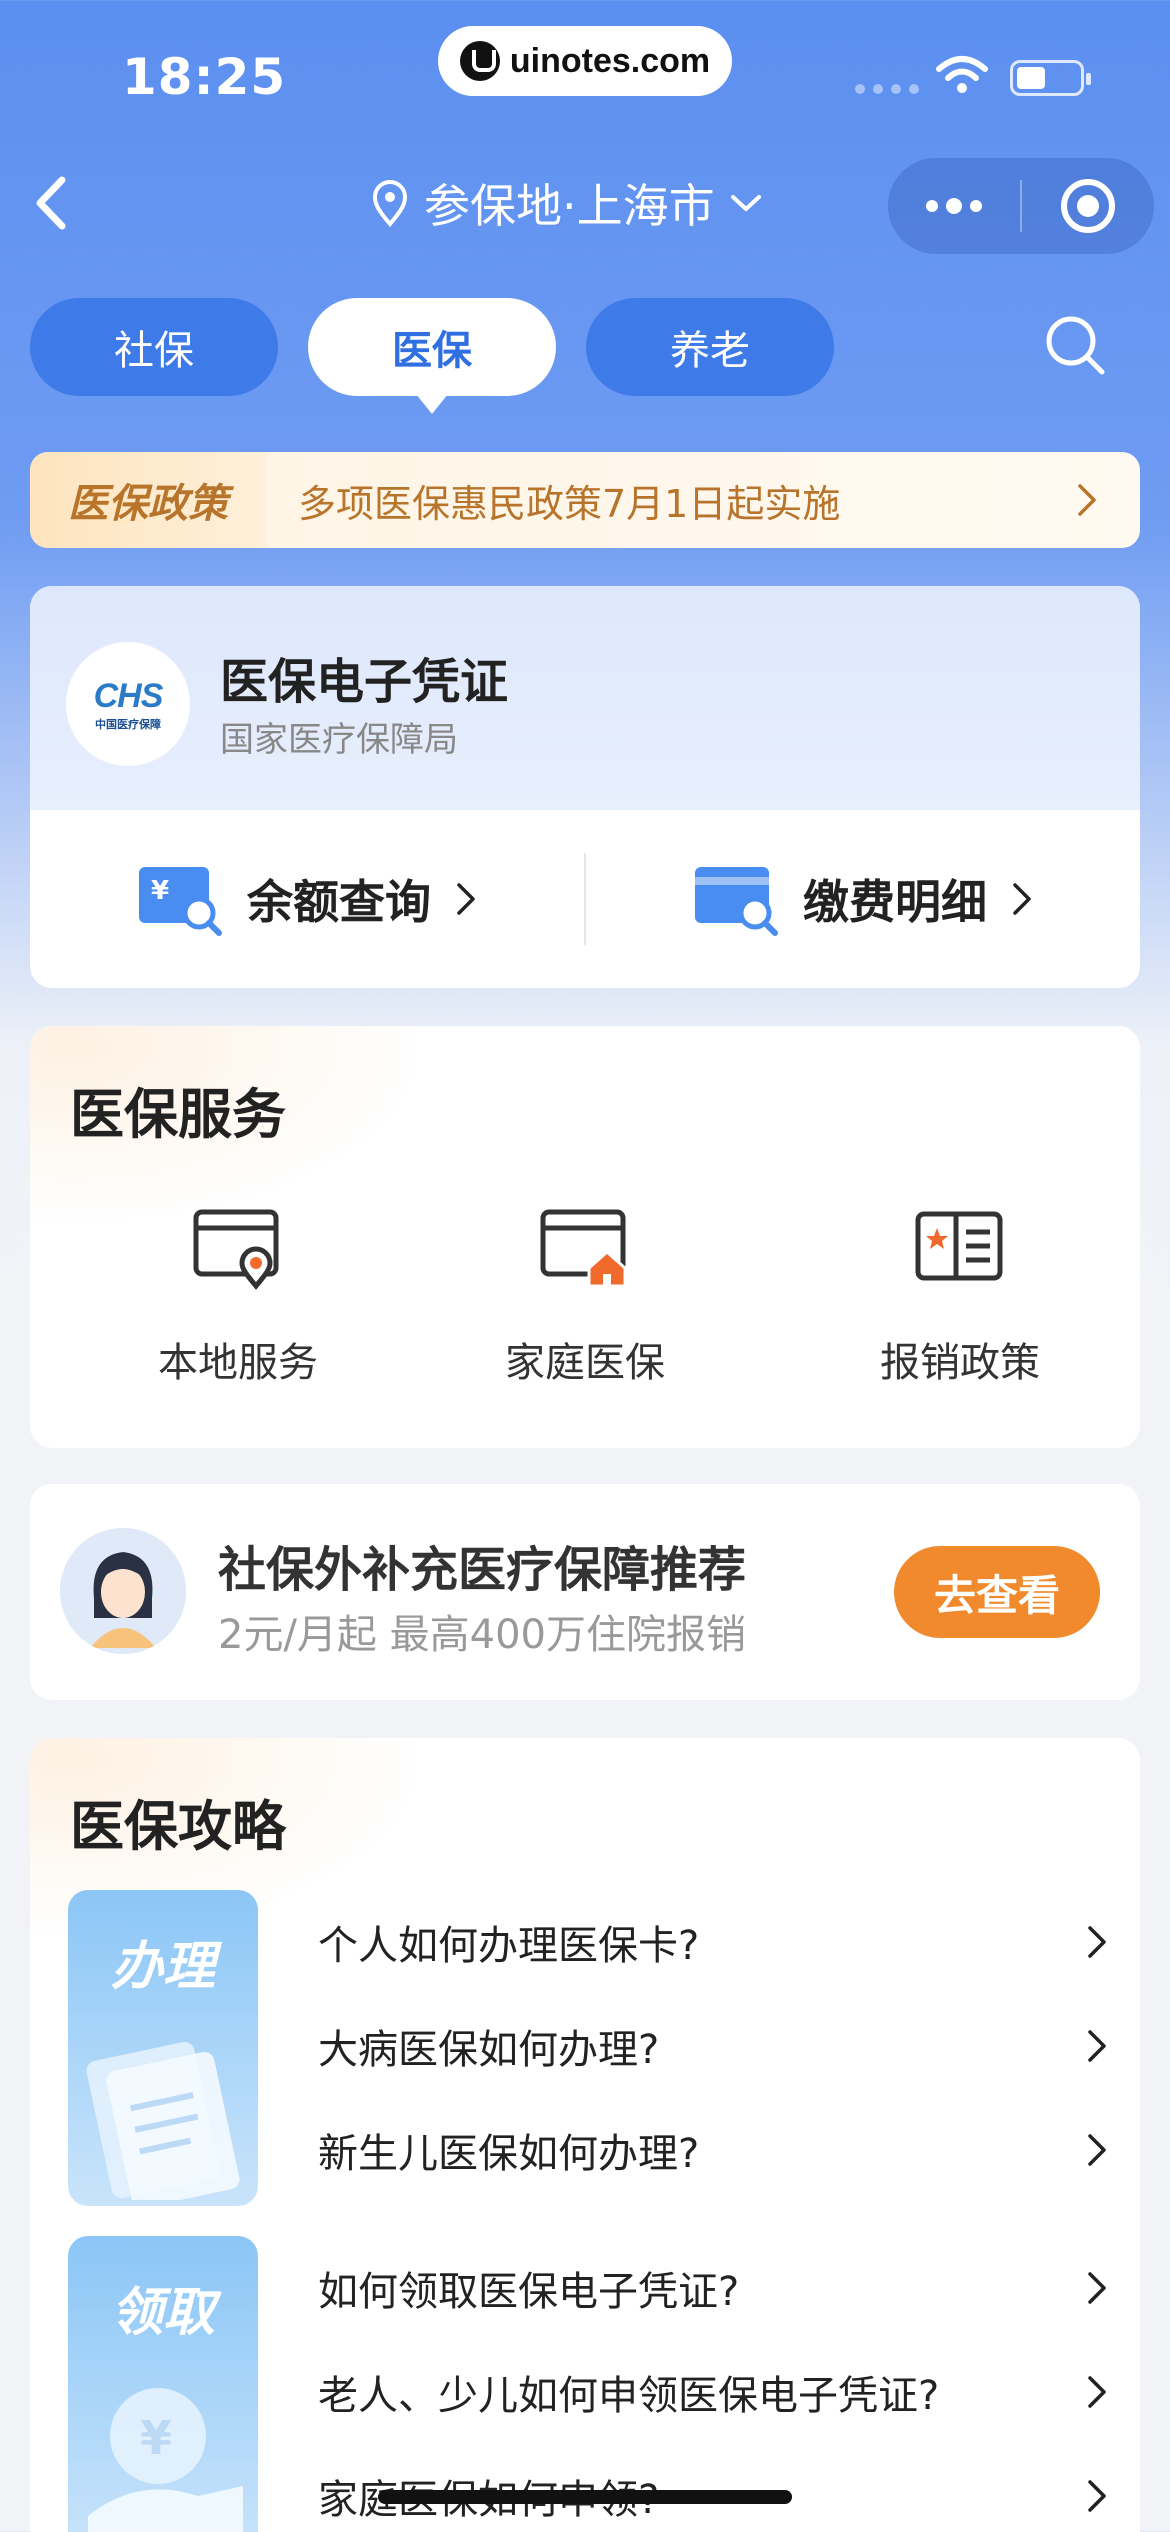 The image size is (1170, 2532). Describe the element at coordinates (583, 1248) in the screenshot. I see `family-insurance-icon` at that location.